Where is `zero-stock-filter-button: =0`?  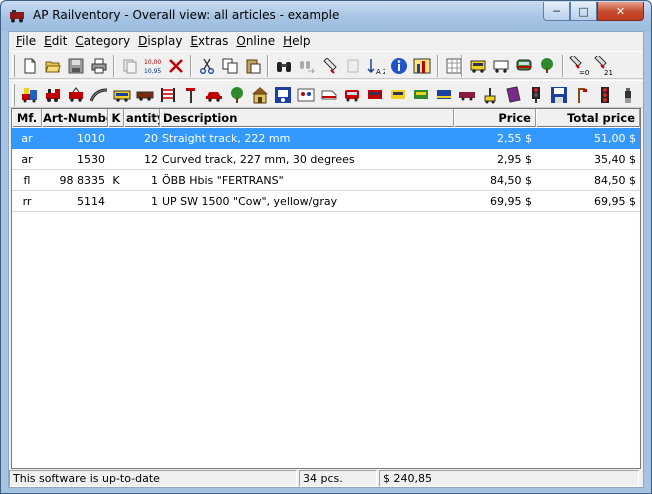
zero-stock-filter-button: =0 is located at coordinates (579, 66).